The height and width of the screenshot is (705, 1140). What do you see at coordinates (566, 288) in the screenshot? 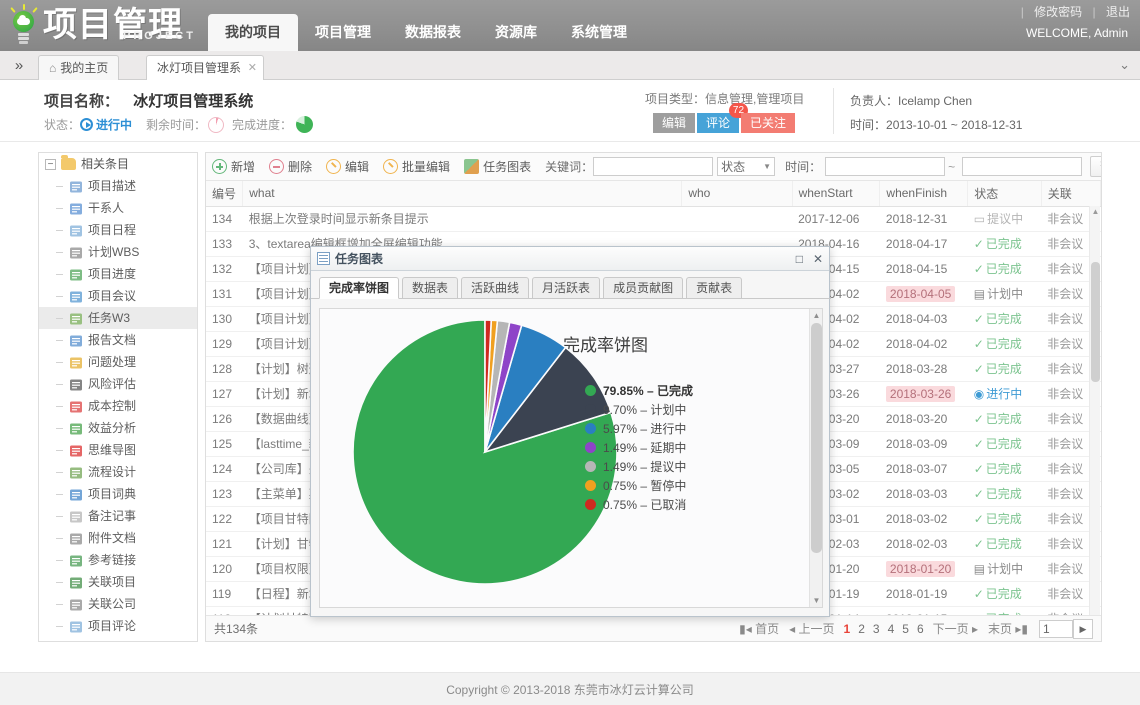
I see `tab-monthly-activity: 月活跃表` at bounding box center [566, 288].